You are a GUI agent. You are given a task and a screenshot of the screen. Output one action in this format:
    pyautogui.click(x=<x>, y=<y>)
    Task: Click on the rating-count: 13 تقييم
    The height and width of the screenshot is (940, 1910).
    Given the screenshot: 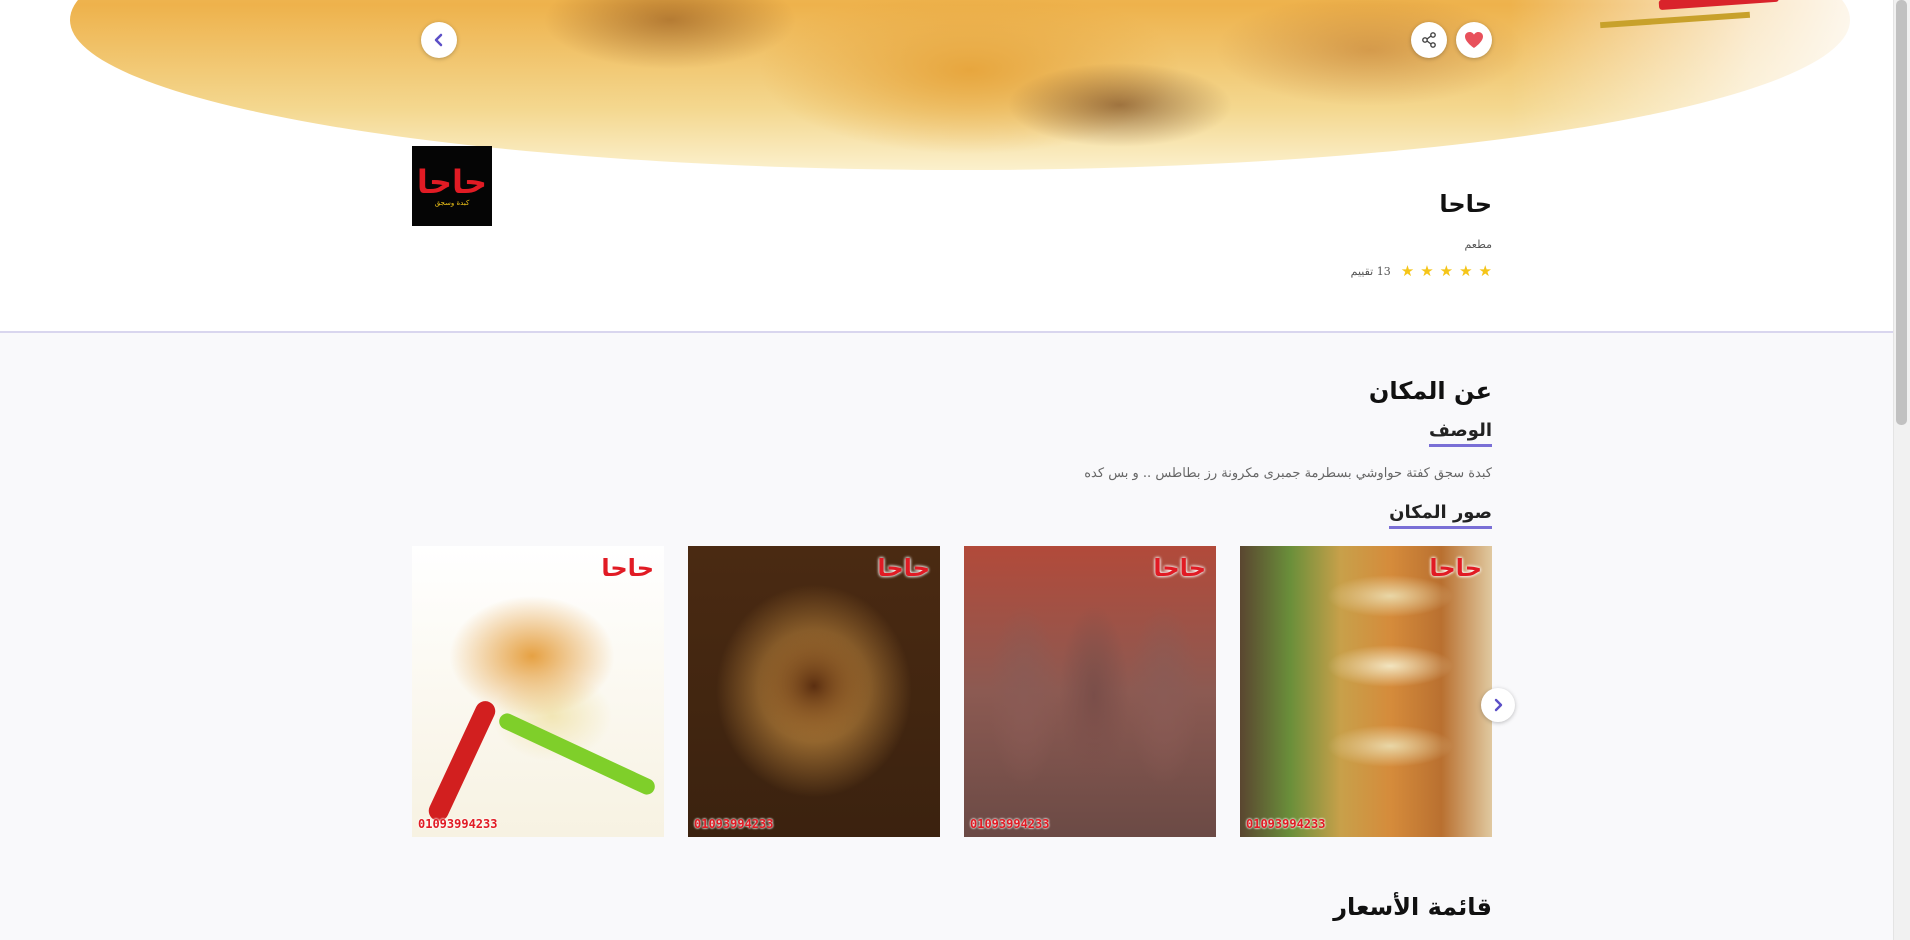 What is the action you would take?
    pyautogui.click(x=1370, y=271)
    